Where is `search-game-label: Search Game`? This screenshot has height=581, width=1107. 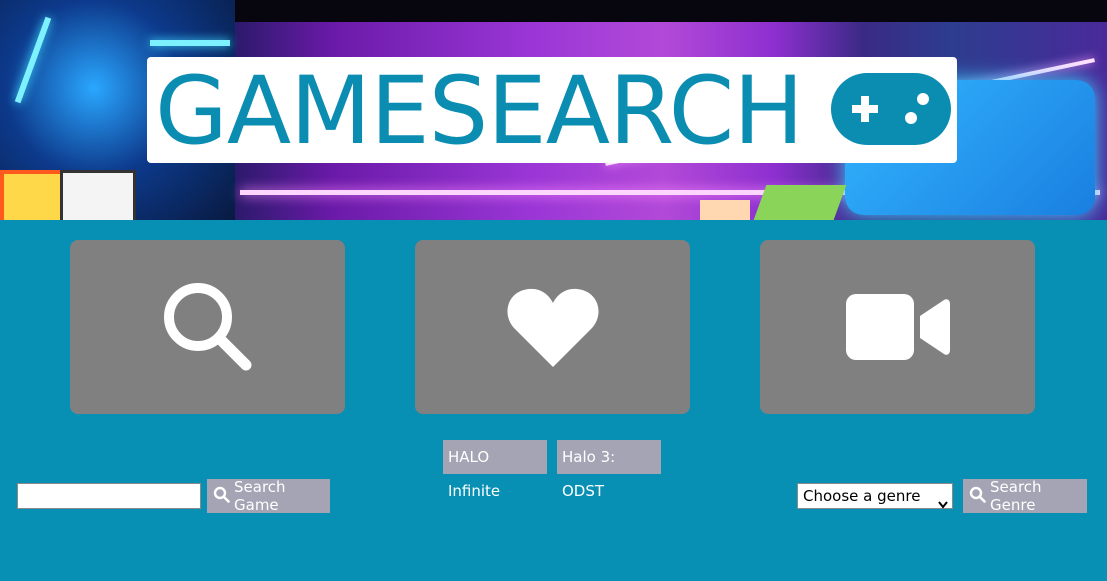 search-game-label: Search Game is located at coordinates (260, 496).